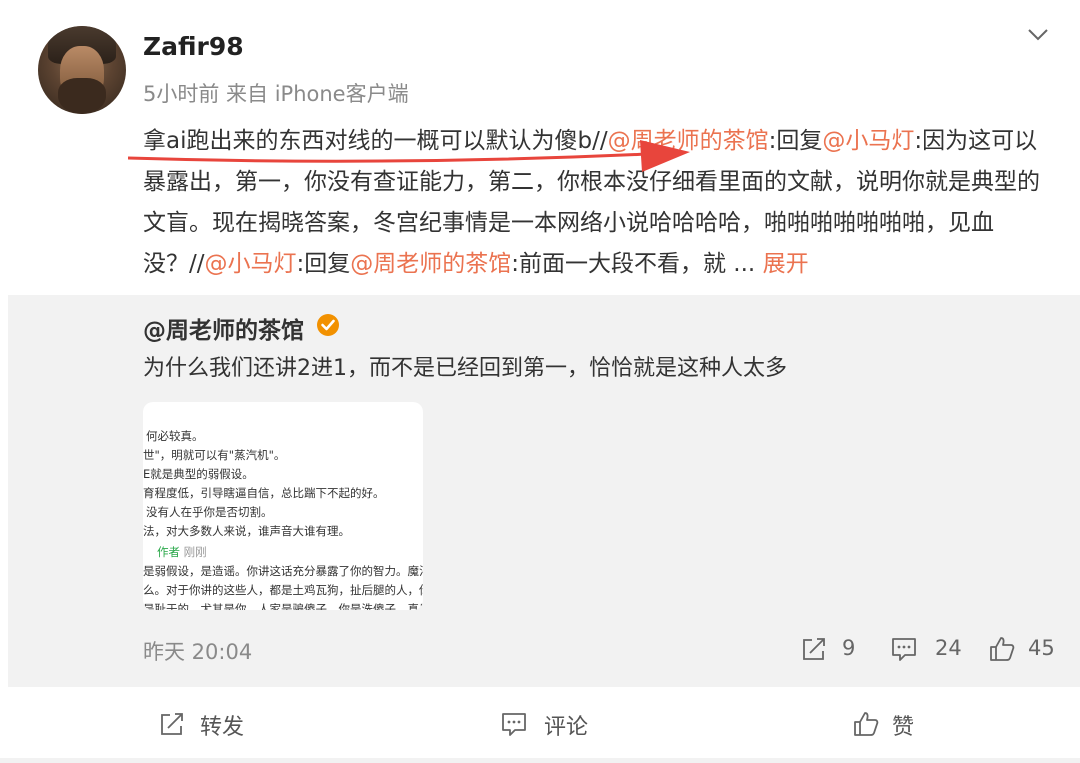 This screenshot has width=1080, height=763. Describe the element at coordinates (222, 725) in the screenshot. I see `repost-button: 转发` at that location.